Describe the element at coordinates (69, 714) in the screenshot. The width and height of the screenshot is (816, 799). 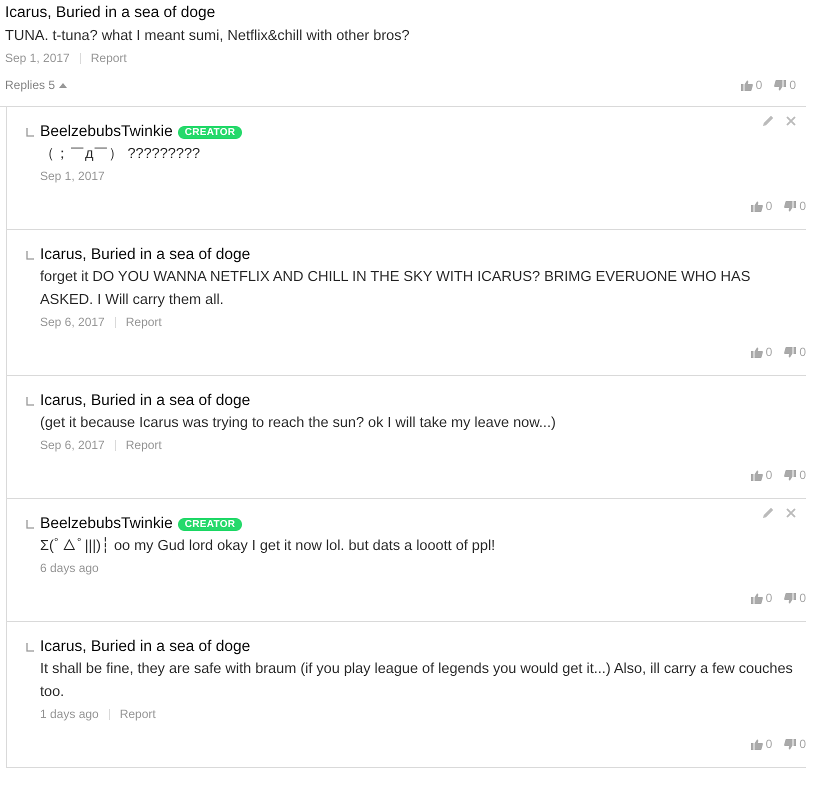
I see `reply-date: 1 days ago` at that location.